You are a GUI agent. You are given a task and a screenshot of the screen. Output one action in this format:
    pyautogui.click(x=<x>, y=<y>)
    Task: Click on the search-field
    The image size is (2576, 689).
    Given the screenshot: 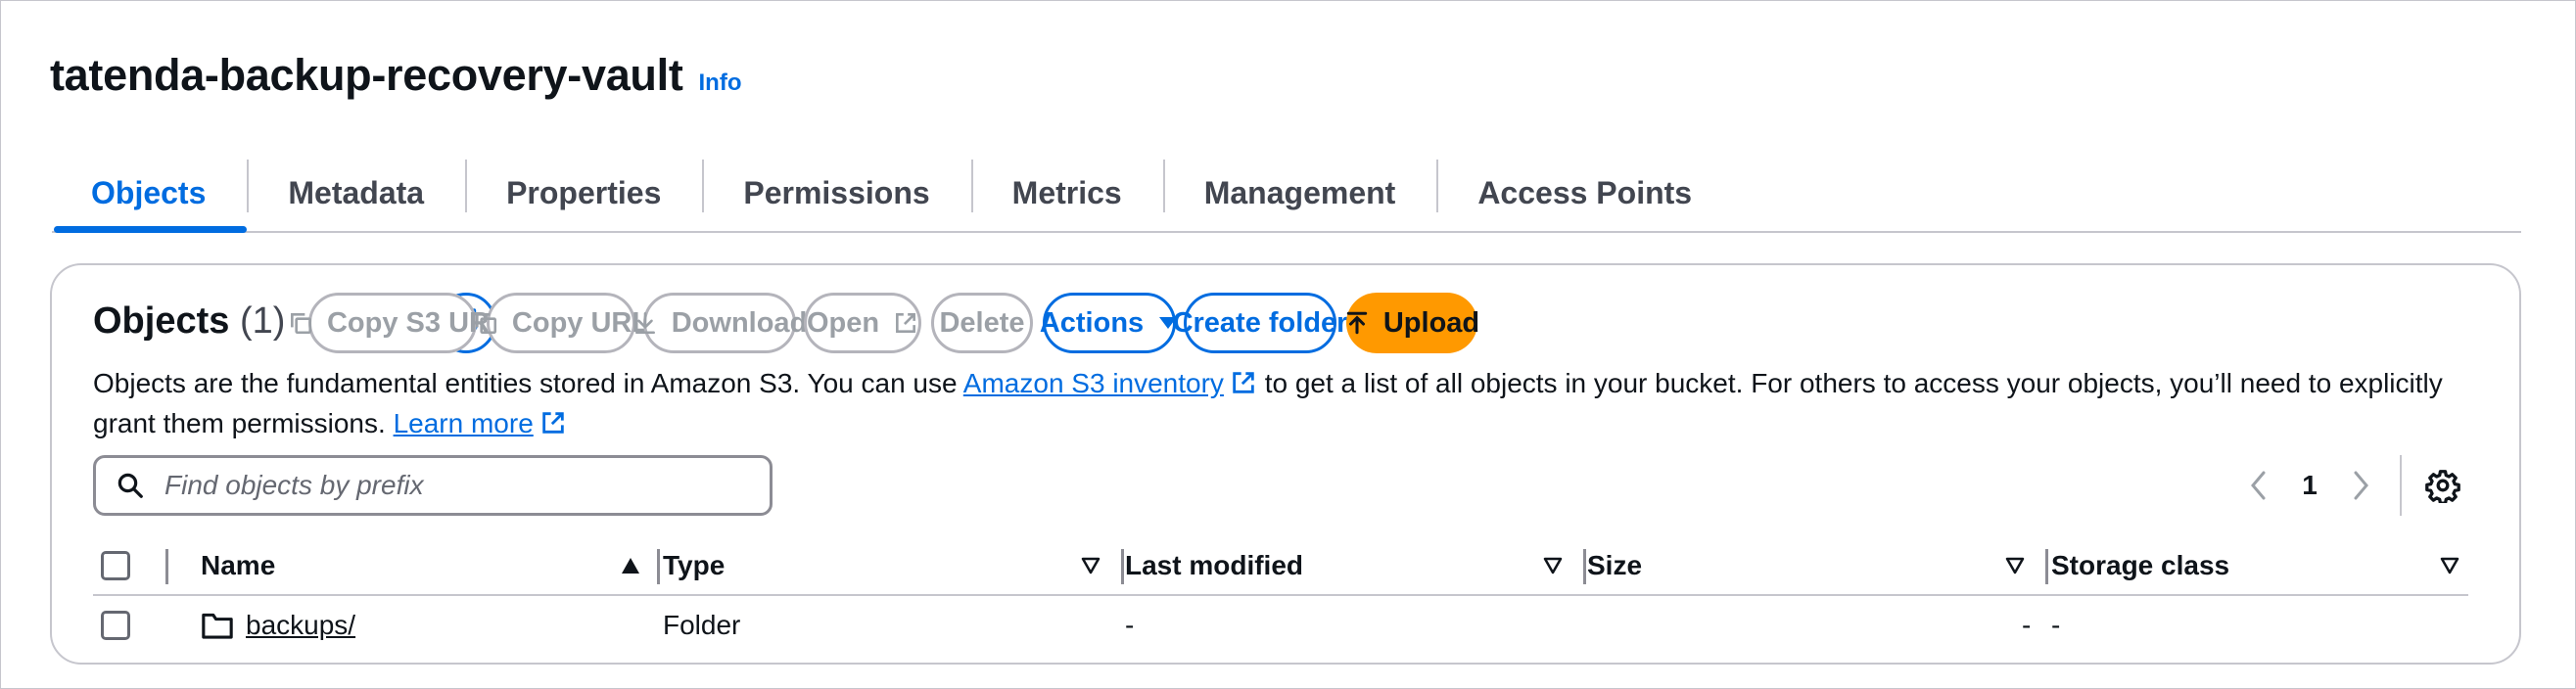 What is the action you would take?
    pyautogui.click(x=433, y=485)
    